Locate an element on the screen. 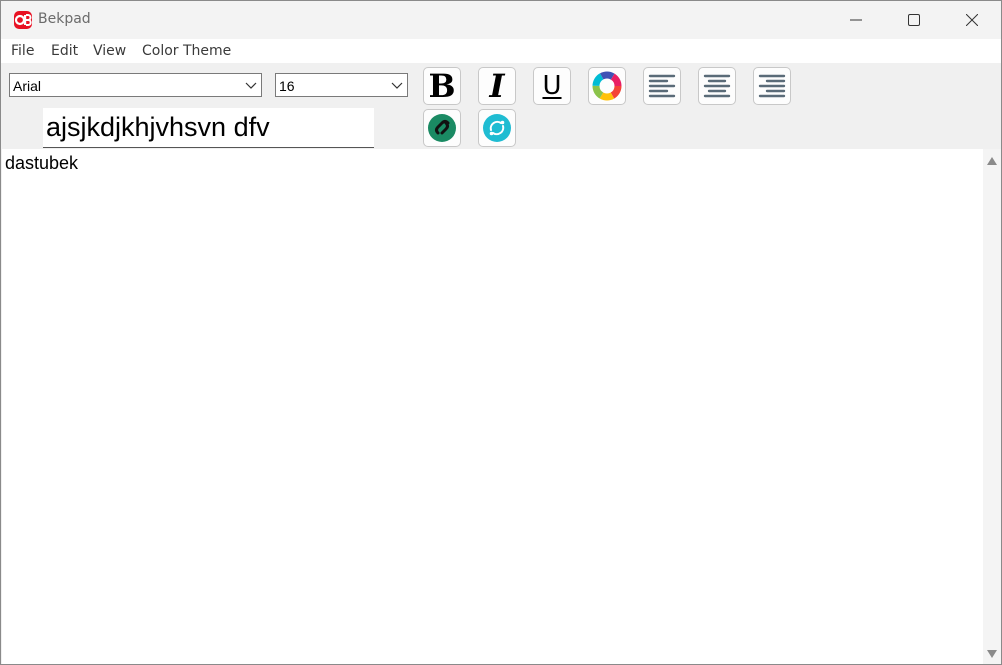 This screenshot has width=1002, height=665. sync-icon is located at coordinates (497, 128).